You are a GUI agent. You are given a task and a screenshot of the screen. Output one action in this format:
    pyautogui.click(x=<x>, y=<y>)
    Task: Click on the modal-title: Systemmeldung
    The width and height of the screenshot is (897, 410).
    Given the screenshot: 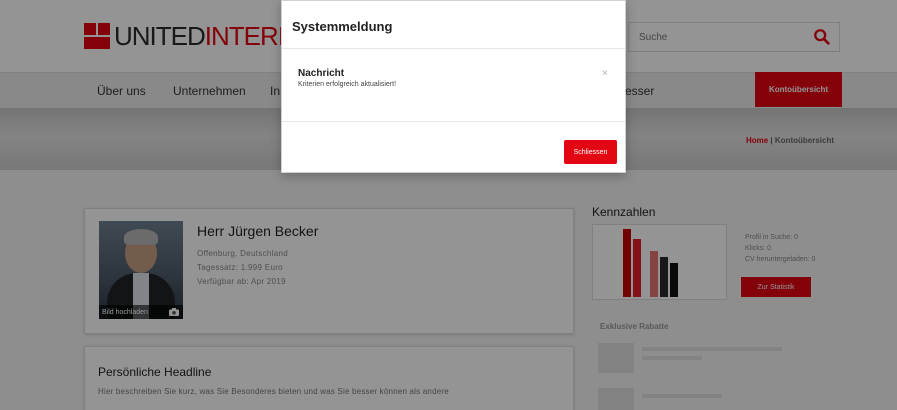 What is the action you would take?
    pyautogui.click(x=342, y=26)
    